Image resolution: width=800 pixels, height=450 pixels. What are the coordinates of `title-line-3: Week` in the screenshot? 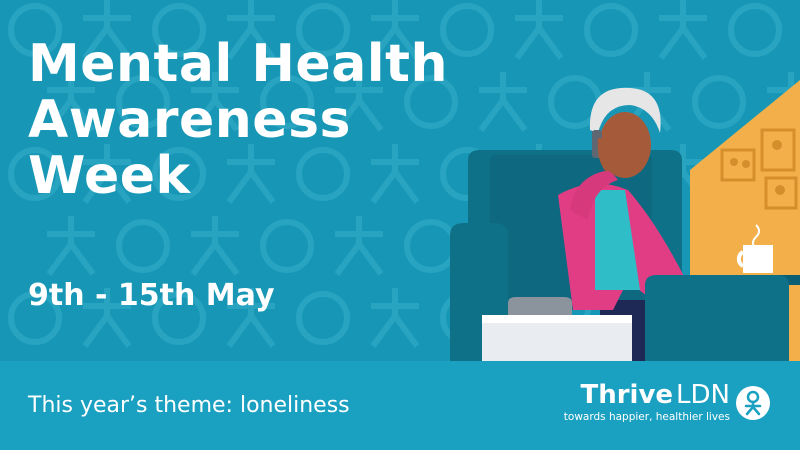 It's located at (109, 176).